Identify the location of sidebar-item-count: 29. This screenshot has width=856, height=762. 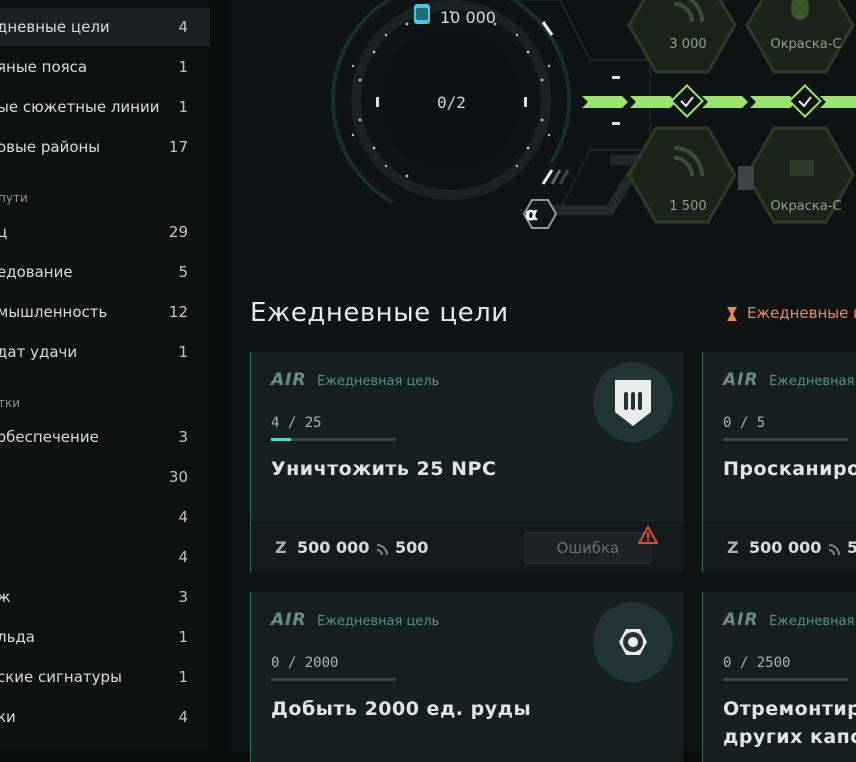
(178, 232).